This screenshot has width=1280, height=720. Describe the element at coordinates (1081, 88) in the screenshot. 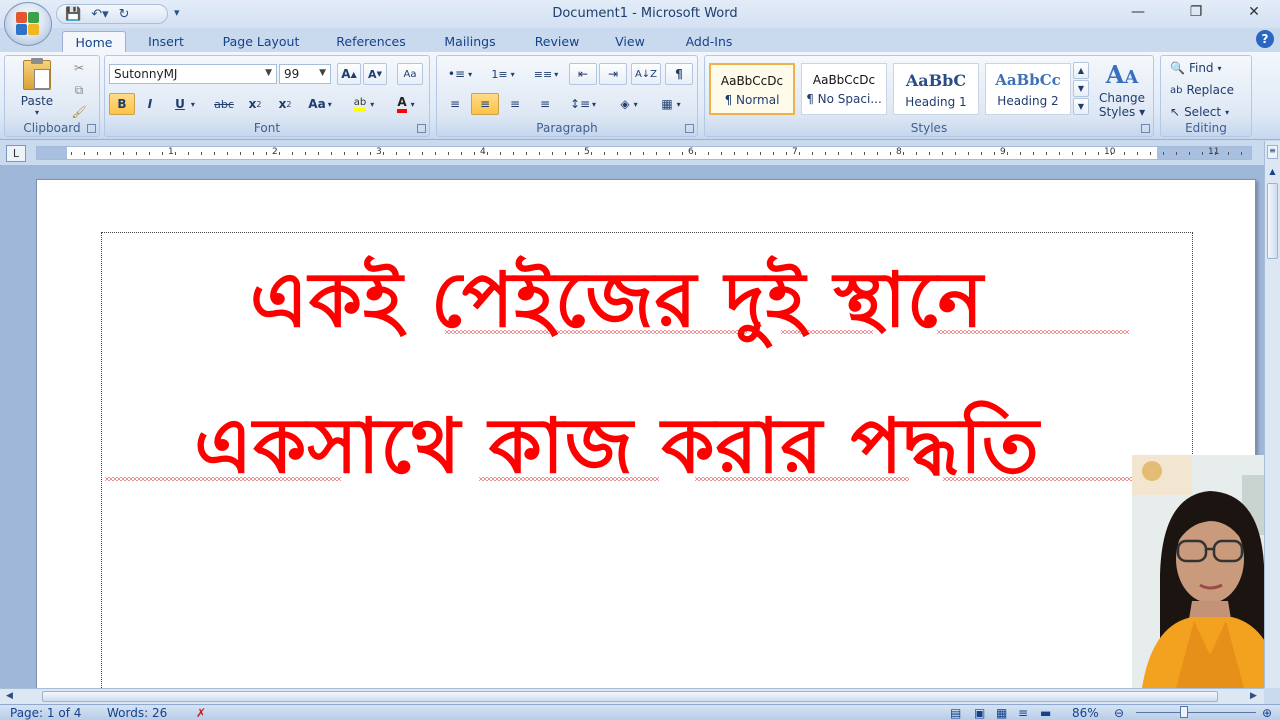

I see `styles-scroll-down-icon: ▼` at that location.